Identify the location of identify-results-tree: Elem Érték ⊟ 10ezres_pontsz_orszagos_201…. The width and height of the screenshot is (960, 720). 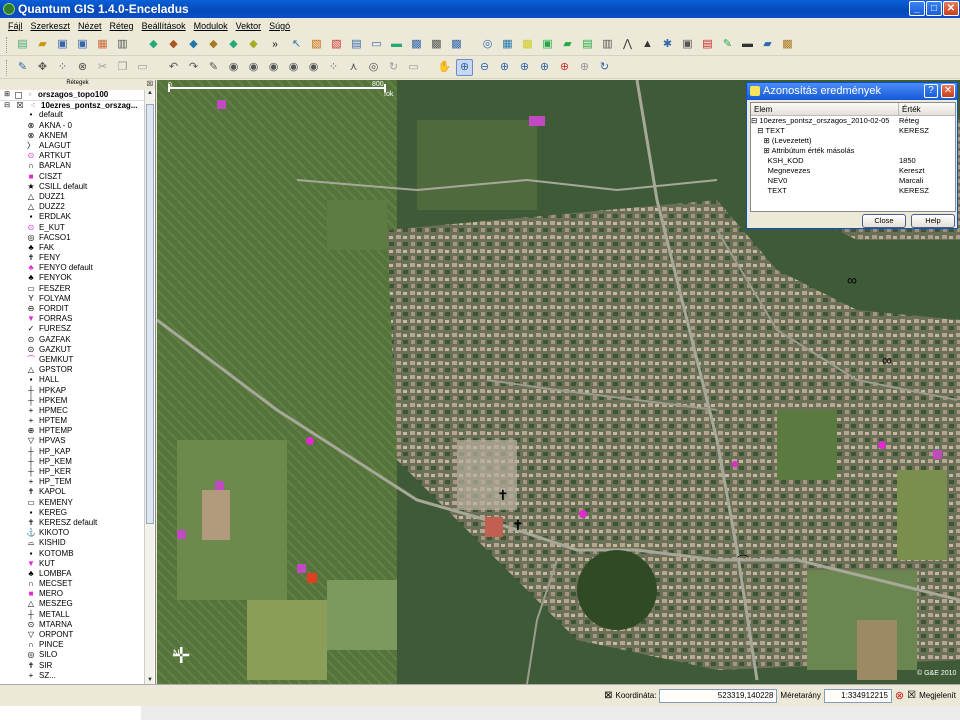
(853, 157).